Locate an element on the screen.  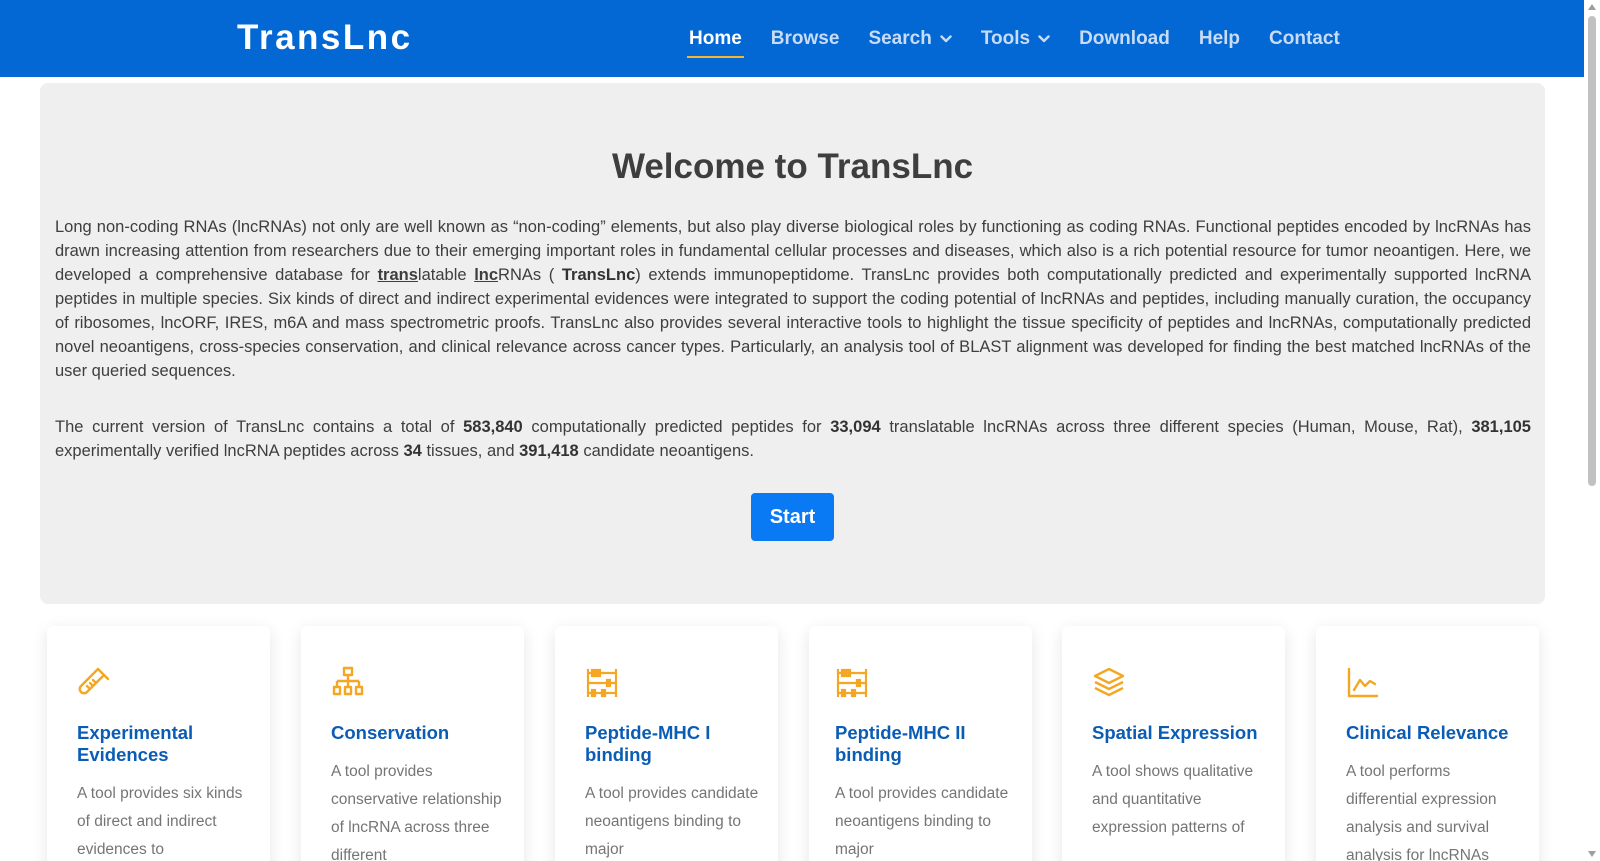
nav-tools-label: Tools is located at coordinates (1005, 38).